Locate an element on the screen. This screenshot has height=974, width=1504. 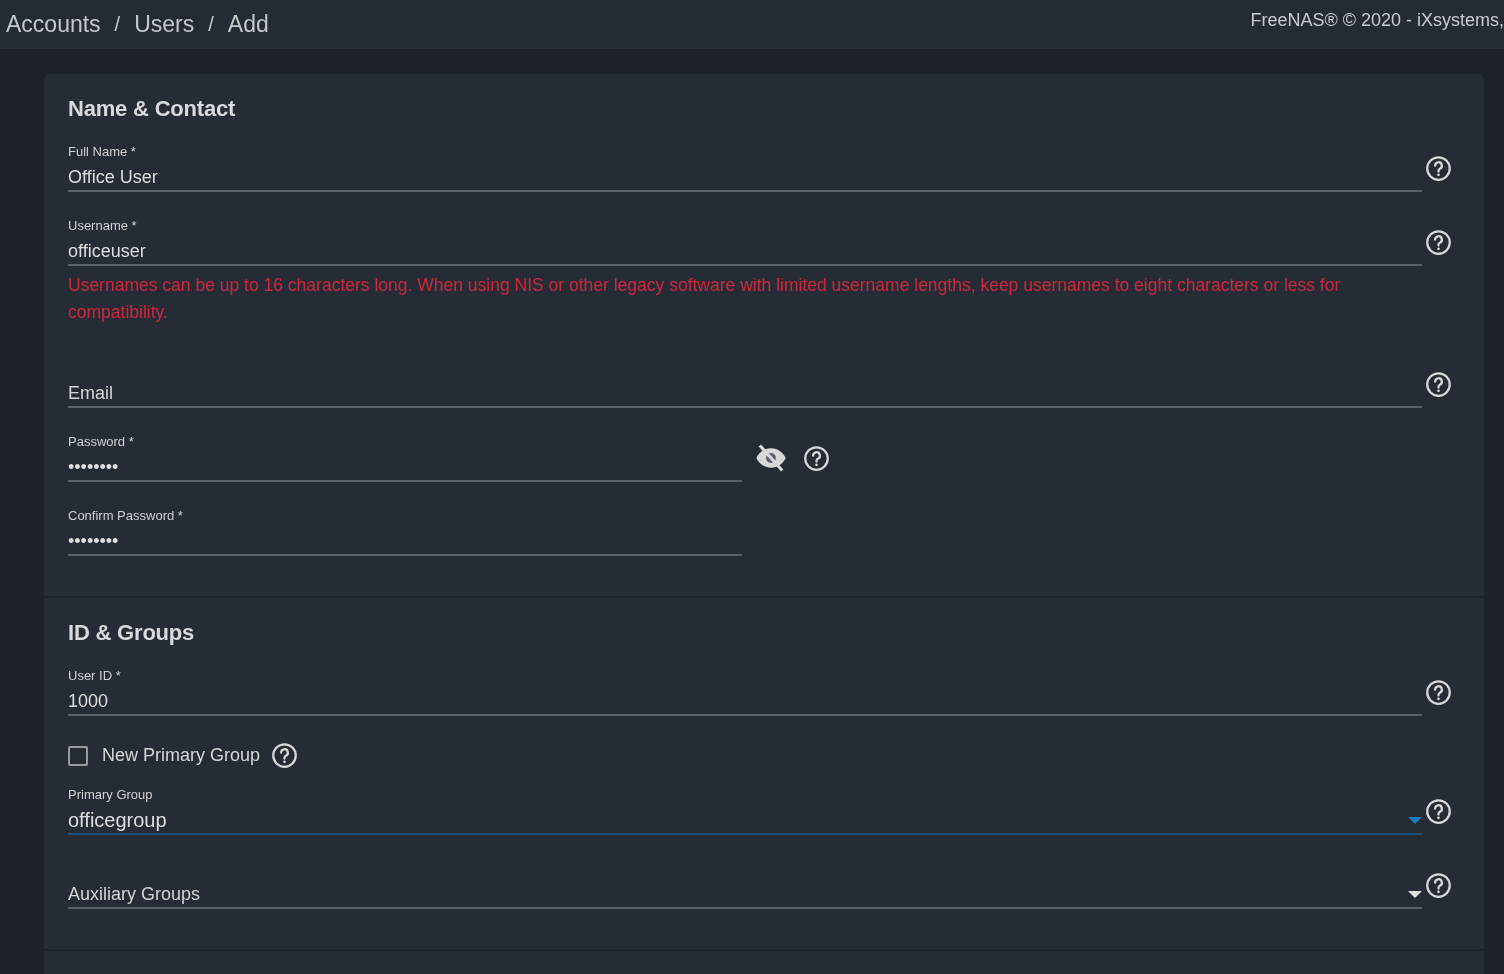
input-field: Email is located at coordinates (745, 384).